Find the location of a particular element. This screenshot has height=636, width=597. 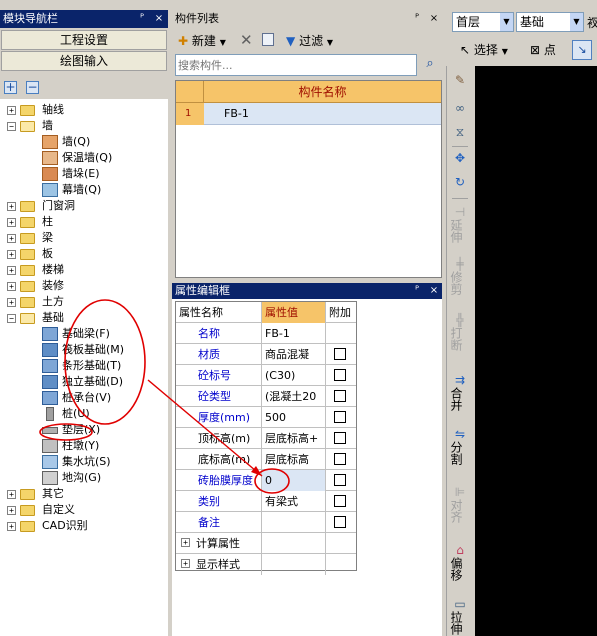

annotation-overlay is located at coordinates (164, 396).